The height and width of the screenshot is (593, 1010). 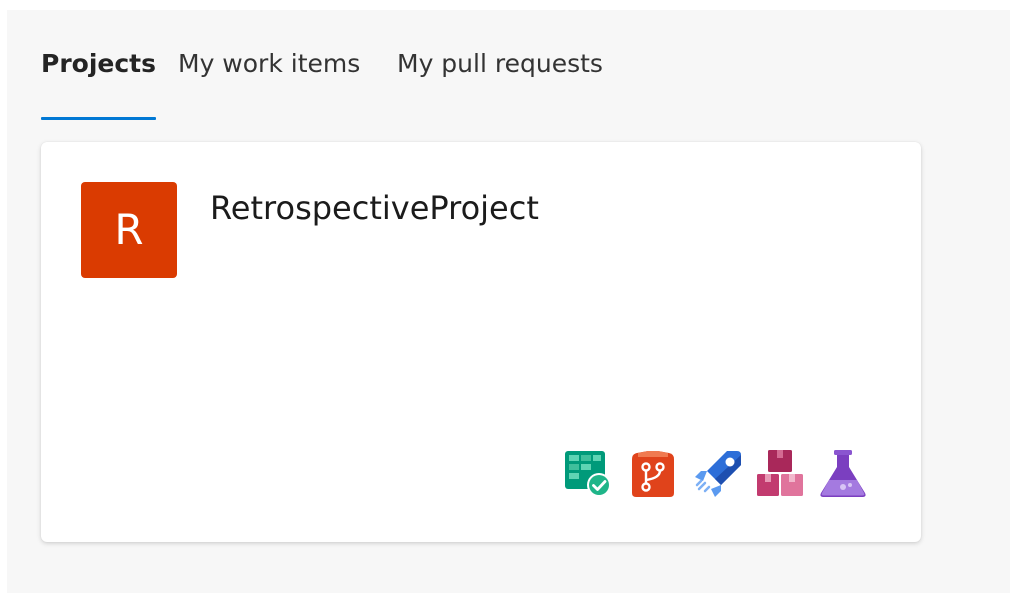 I want to click on tab-my-pull-requests: My pull requests, so click(x=500, y=84).